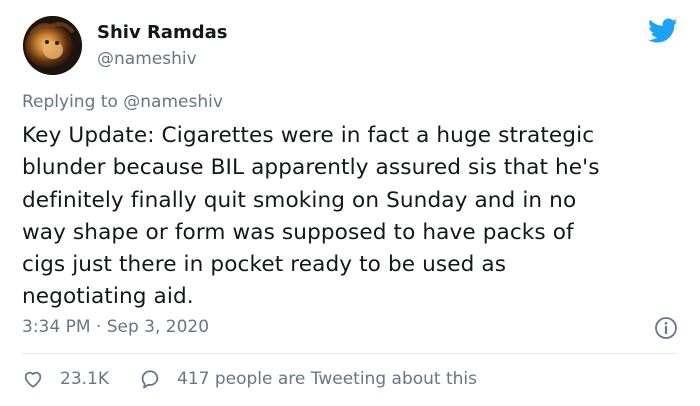 The height and width of the screenshot is (406, 700). Describe the element at coordinates (56, 327) in the screenshot. I see `tweet-time: 3:34 PM` at that location.